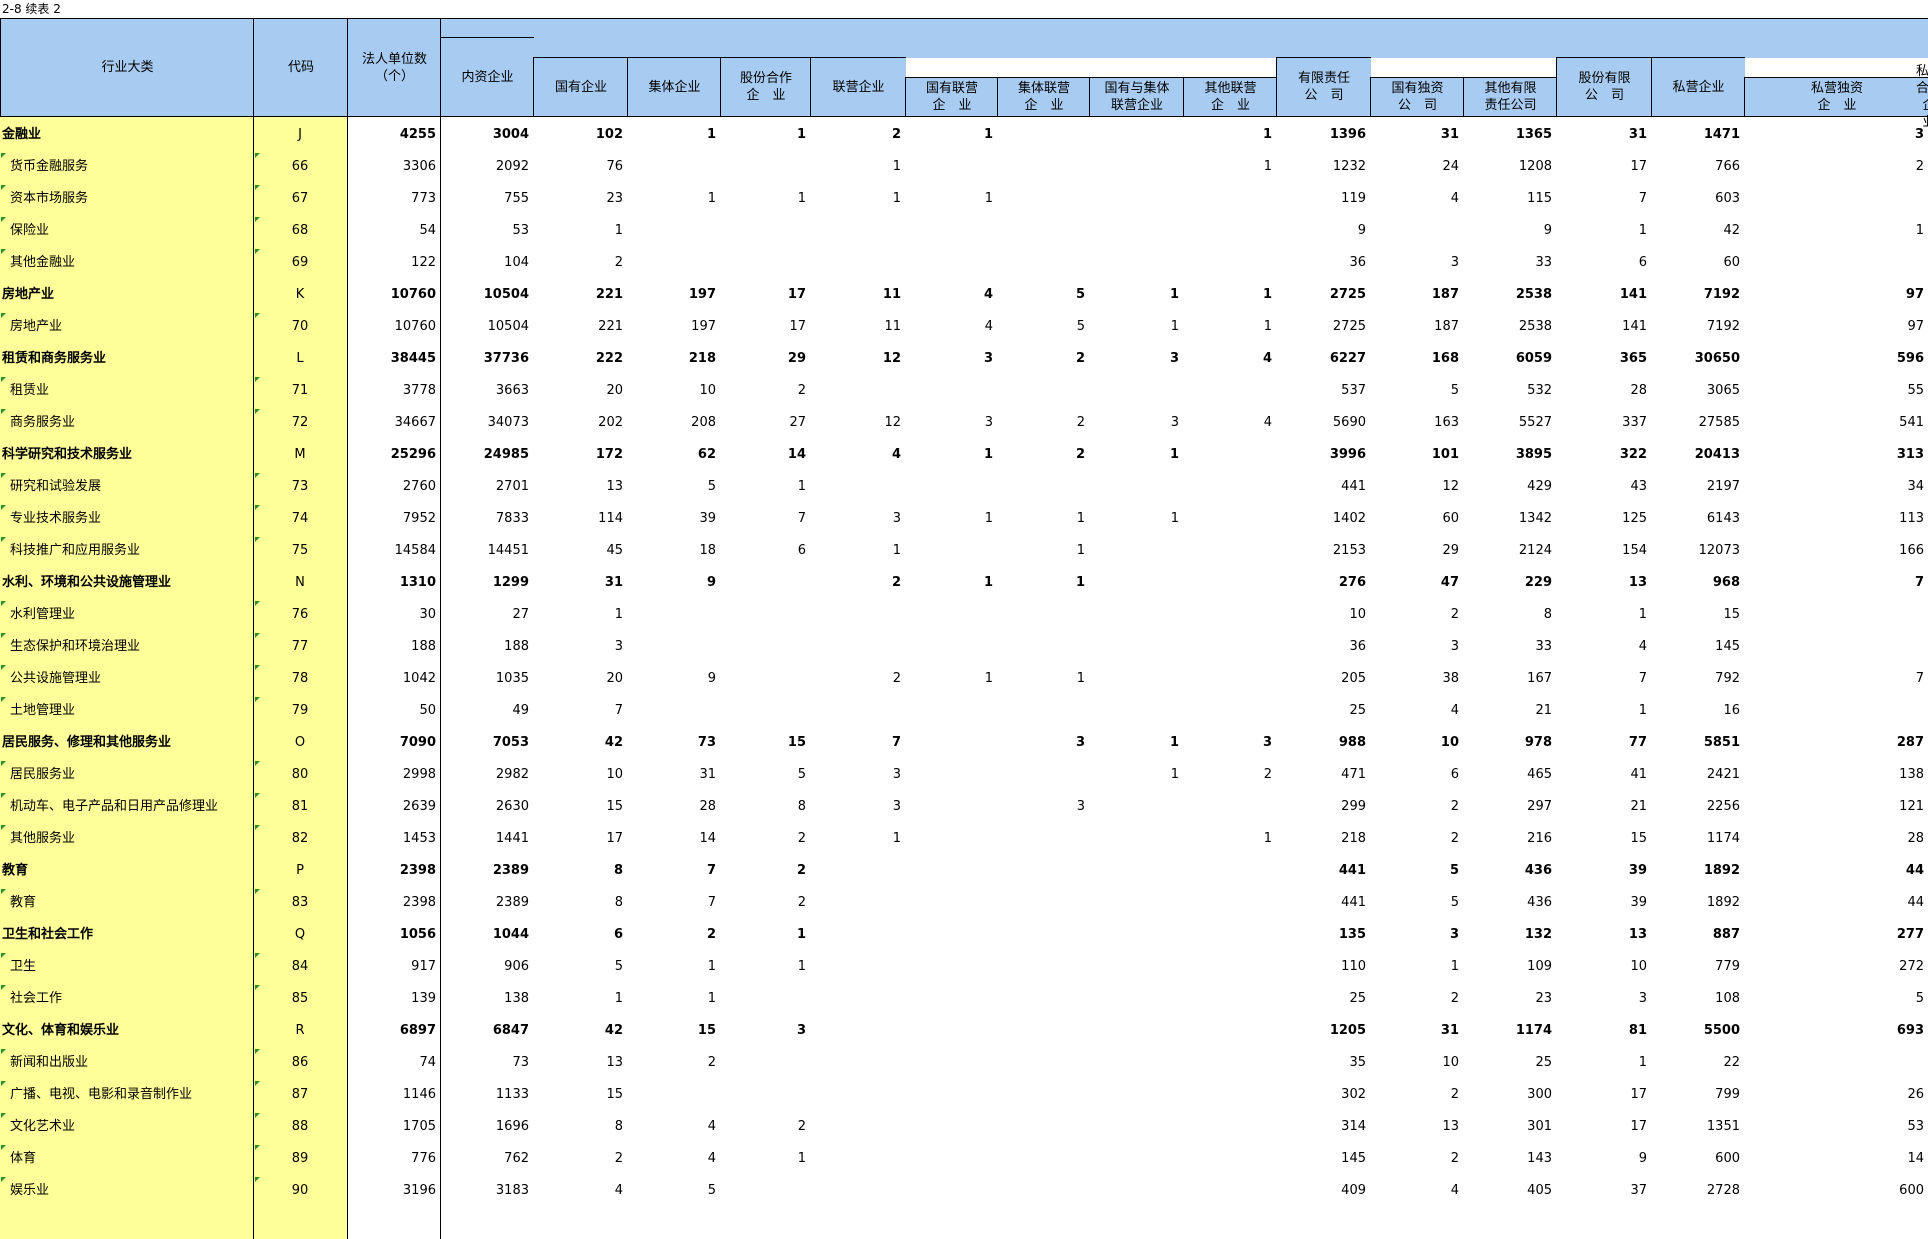 The width and height of the screenshot is (1928, 1239). I want to click on value-cell: 287, so click(1910, 742).